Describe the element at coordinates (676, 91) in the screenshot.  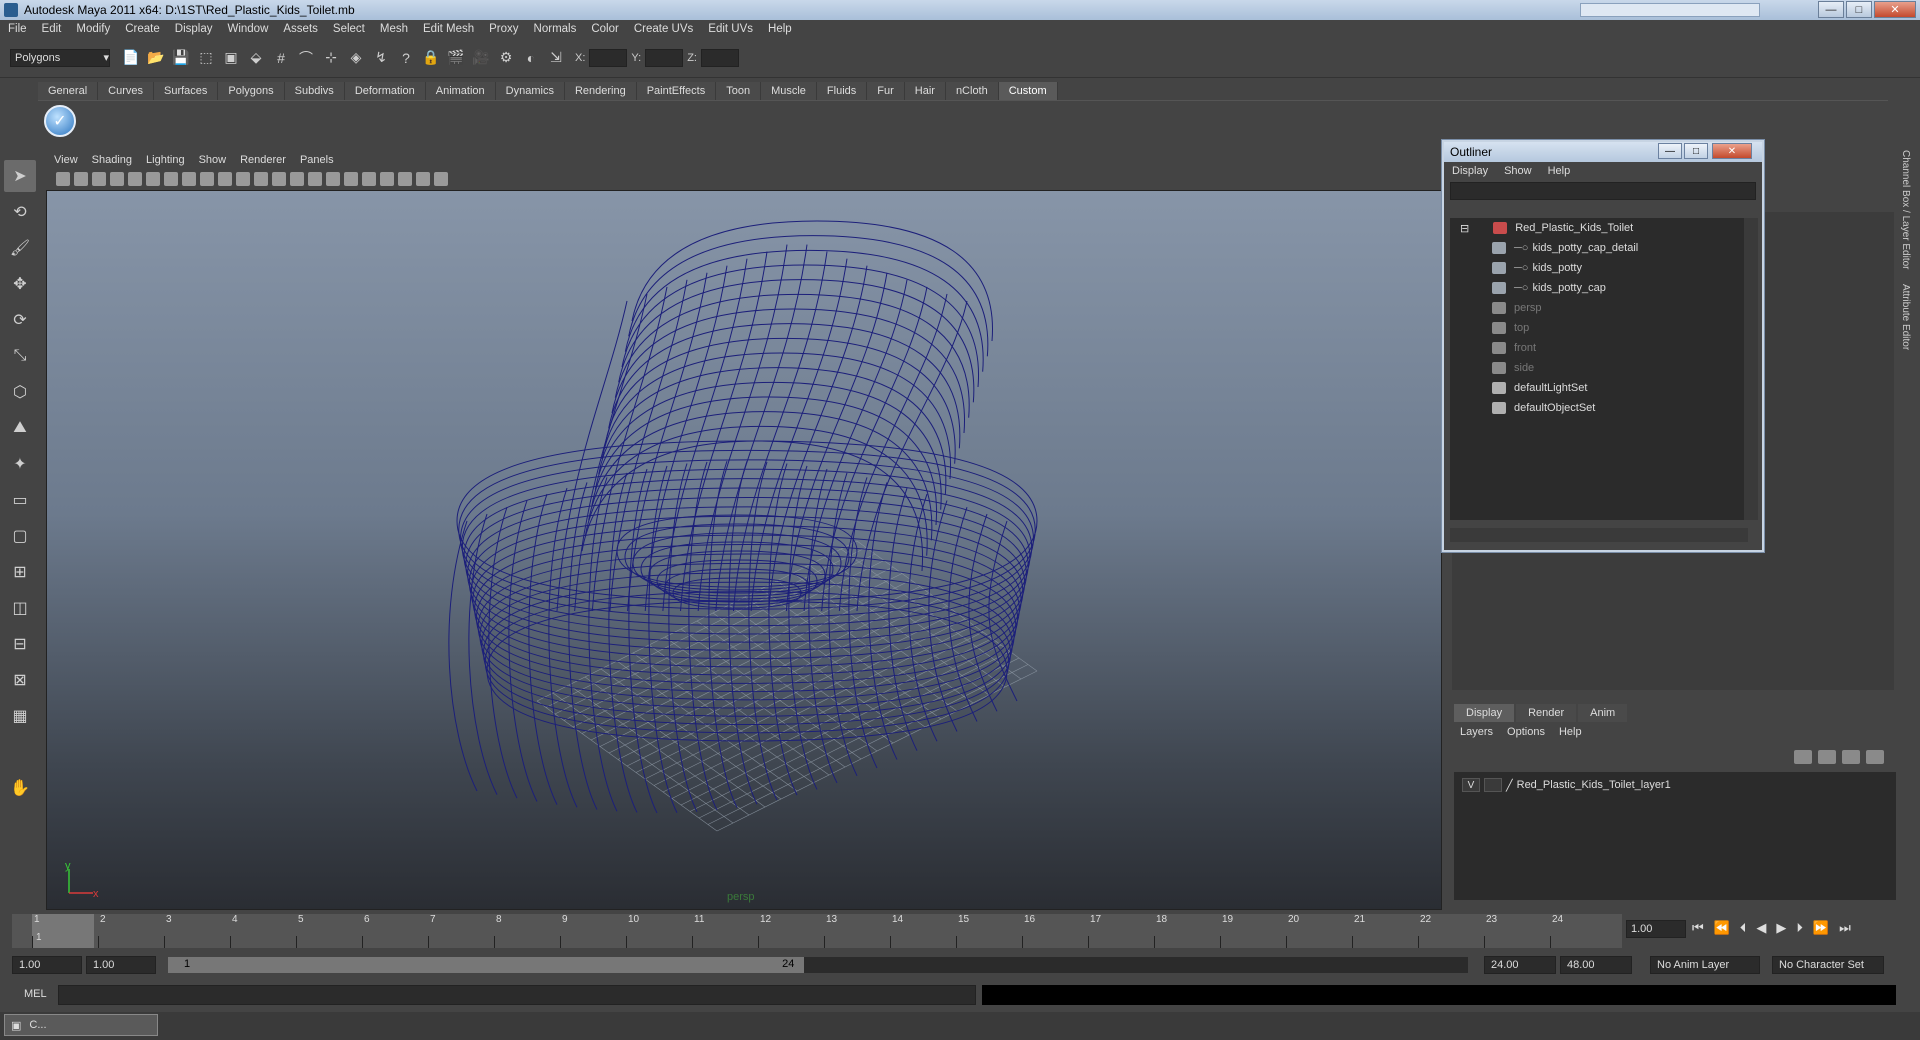
I see `shelf-tab-painteffects: PaintEffects` at that location.